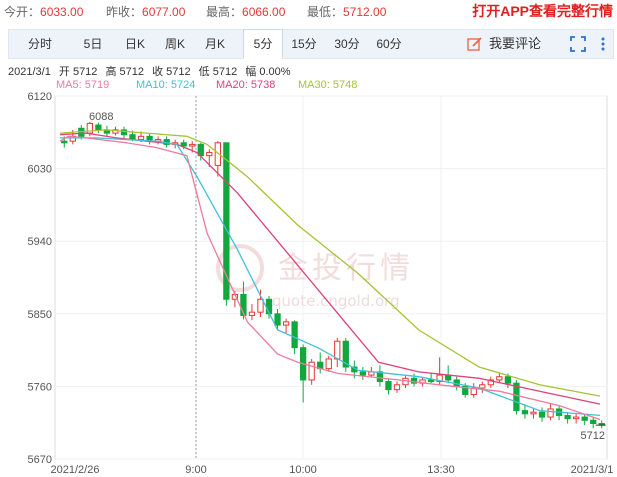 Image resolution: width=617 pixels, height=477 pixels. I want to click on more-icon, so click(603, 44).